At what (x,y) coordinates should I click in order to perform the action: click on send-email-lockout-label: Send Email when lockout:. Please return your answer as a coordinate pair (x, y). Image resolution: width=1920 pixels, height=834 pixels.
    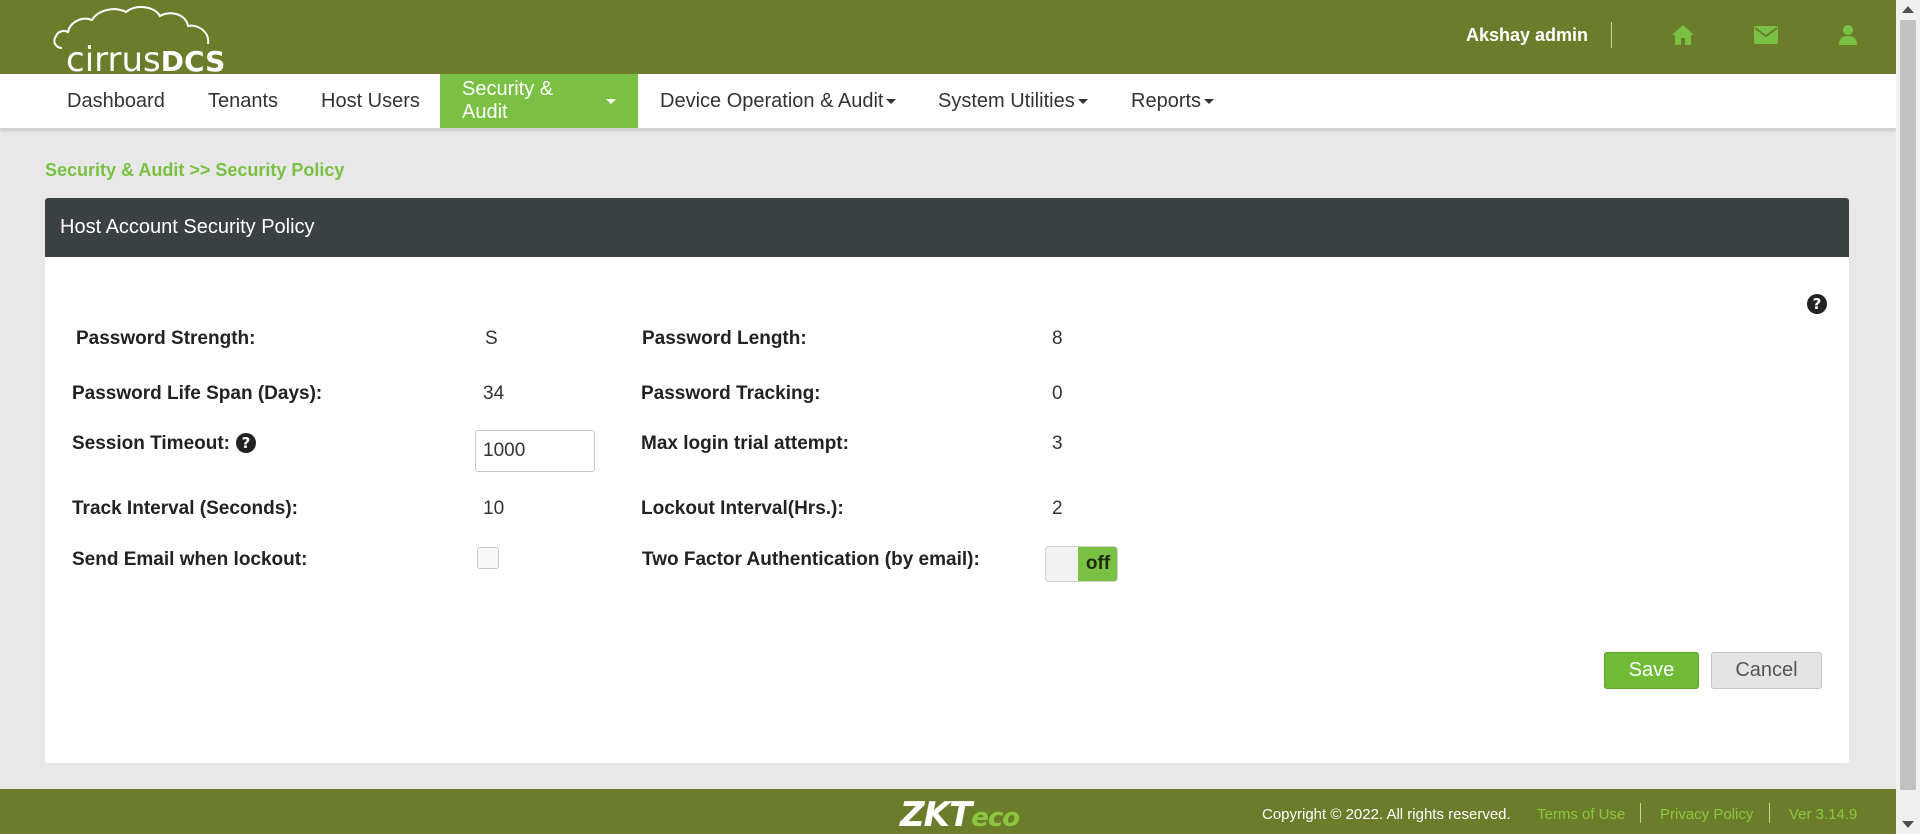
    Looking at the image, I should click on (190, 559).